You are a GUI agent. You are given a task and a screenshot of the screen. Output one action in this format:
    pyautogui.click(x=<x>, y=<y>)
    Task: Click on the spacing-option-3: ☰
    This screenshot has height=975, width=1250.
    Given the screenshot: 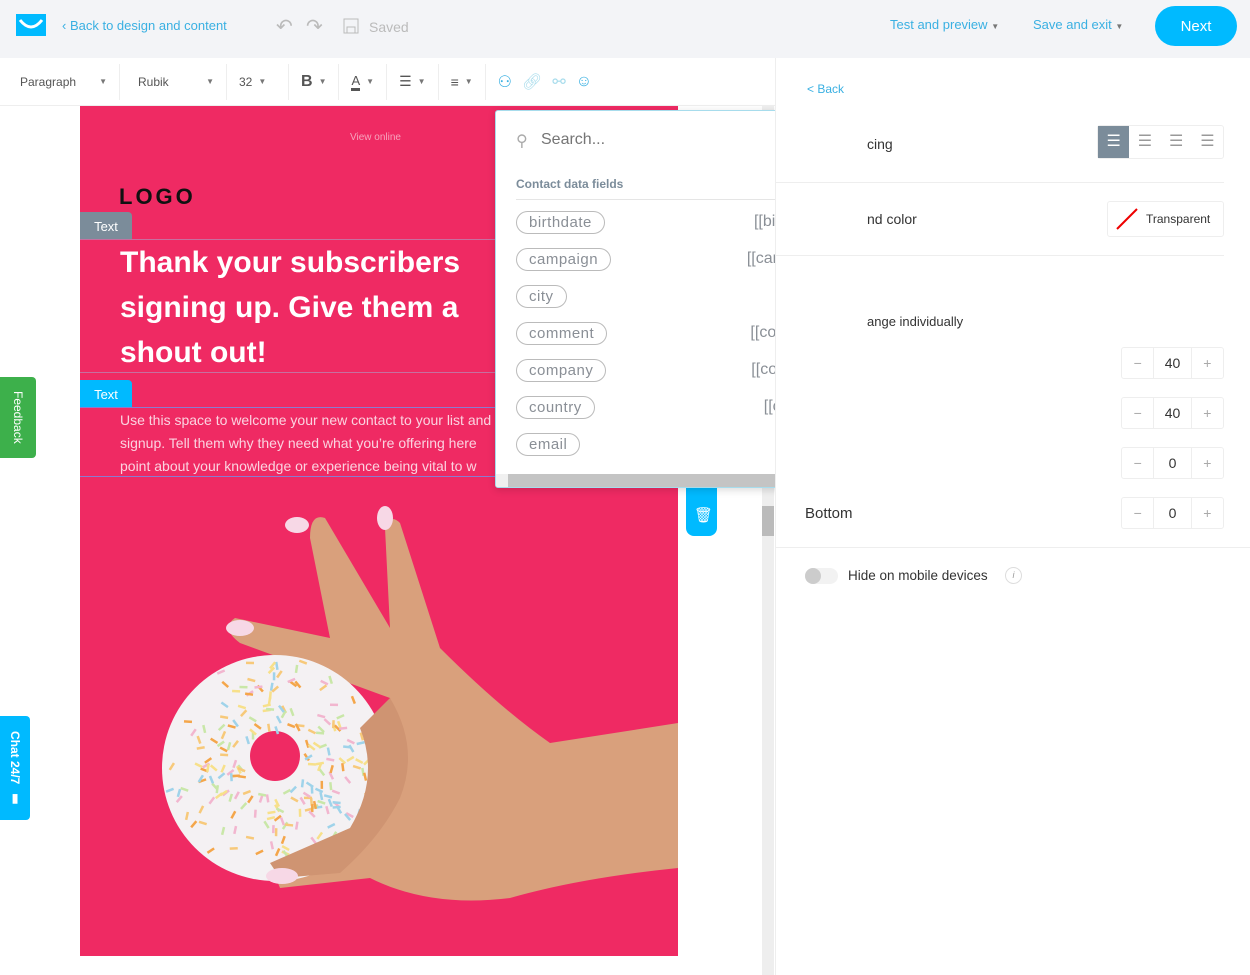 What is the action you would take?
    pyautogui.click(x=1176, y=142)
    